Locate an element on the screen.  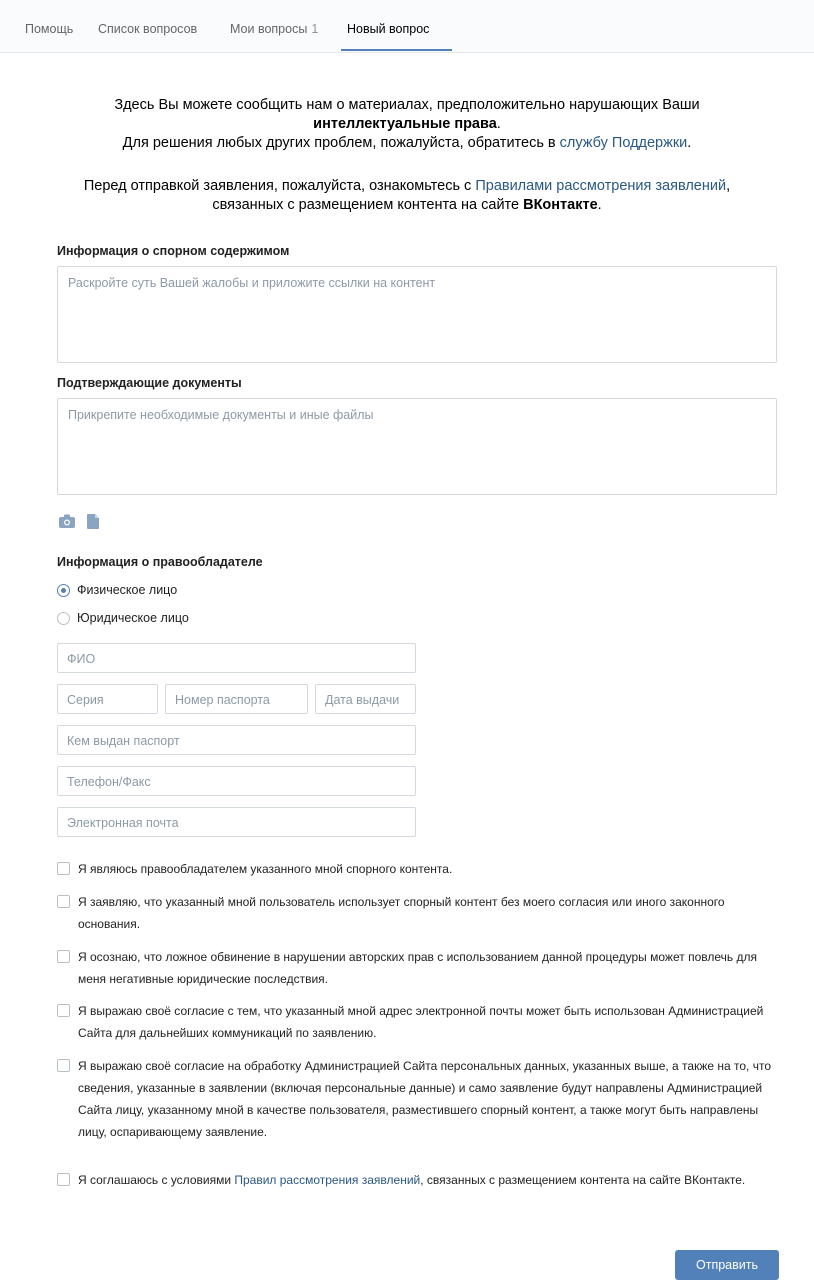
issue-date-input: Дата выдачи is located at coordinates (365, 699).